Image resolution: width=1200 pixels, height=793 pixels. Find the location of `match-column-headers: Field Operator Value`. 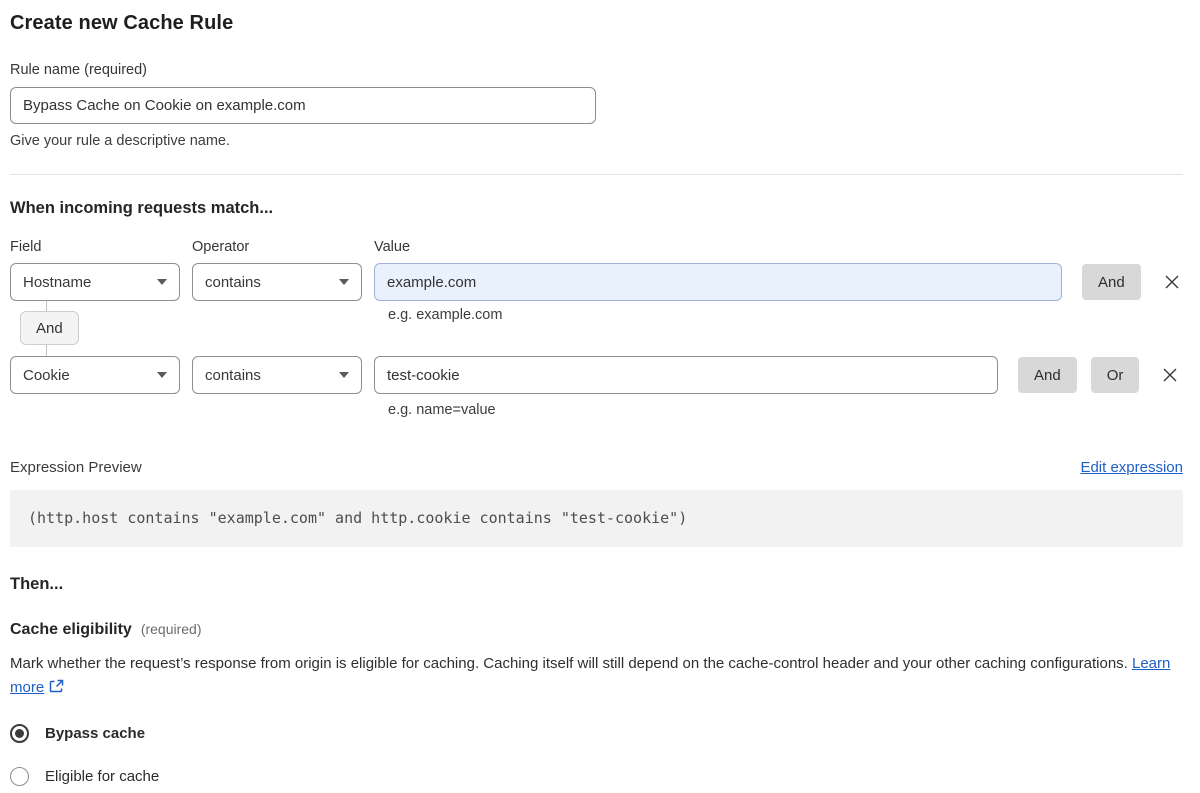

match-column-headers: Field Operator Value is located at coordinates (596, 247).